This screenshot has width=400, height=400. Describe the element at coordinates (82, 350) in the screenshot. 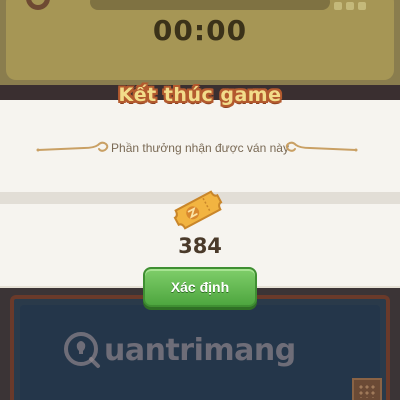

I see `lightbulb-q-icon` at that location.